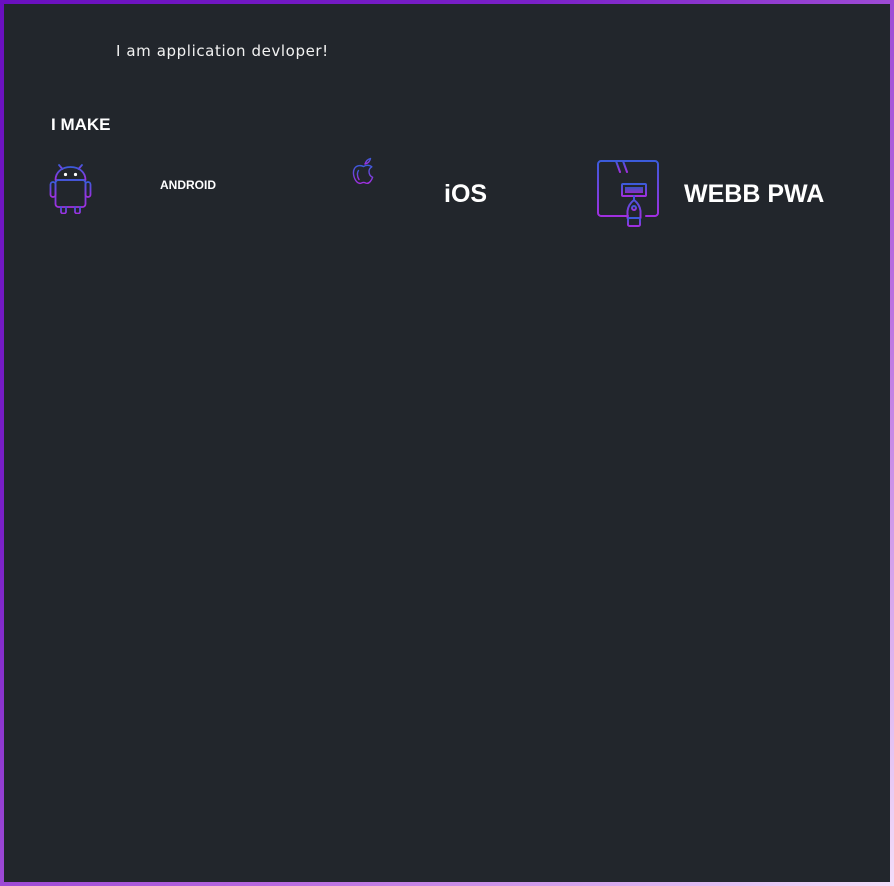 This screenshot has height=886, width=894. Describe the element at coordinates (628, 193) in the screenshot. I see `web-design-icon` at that location.